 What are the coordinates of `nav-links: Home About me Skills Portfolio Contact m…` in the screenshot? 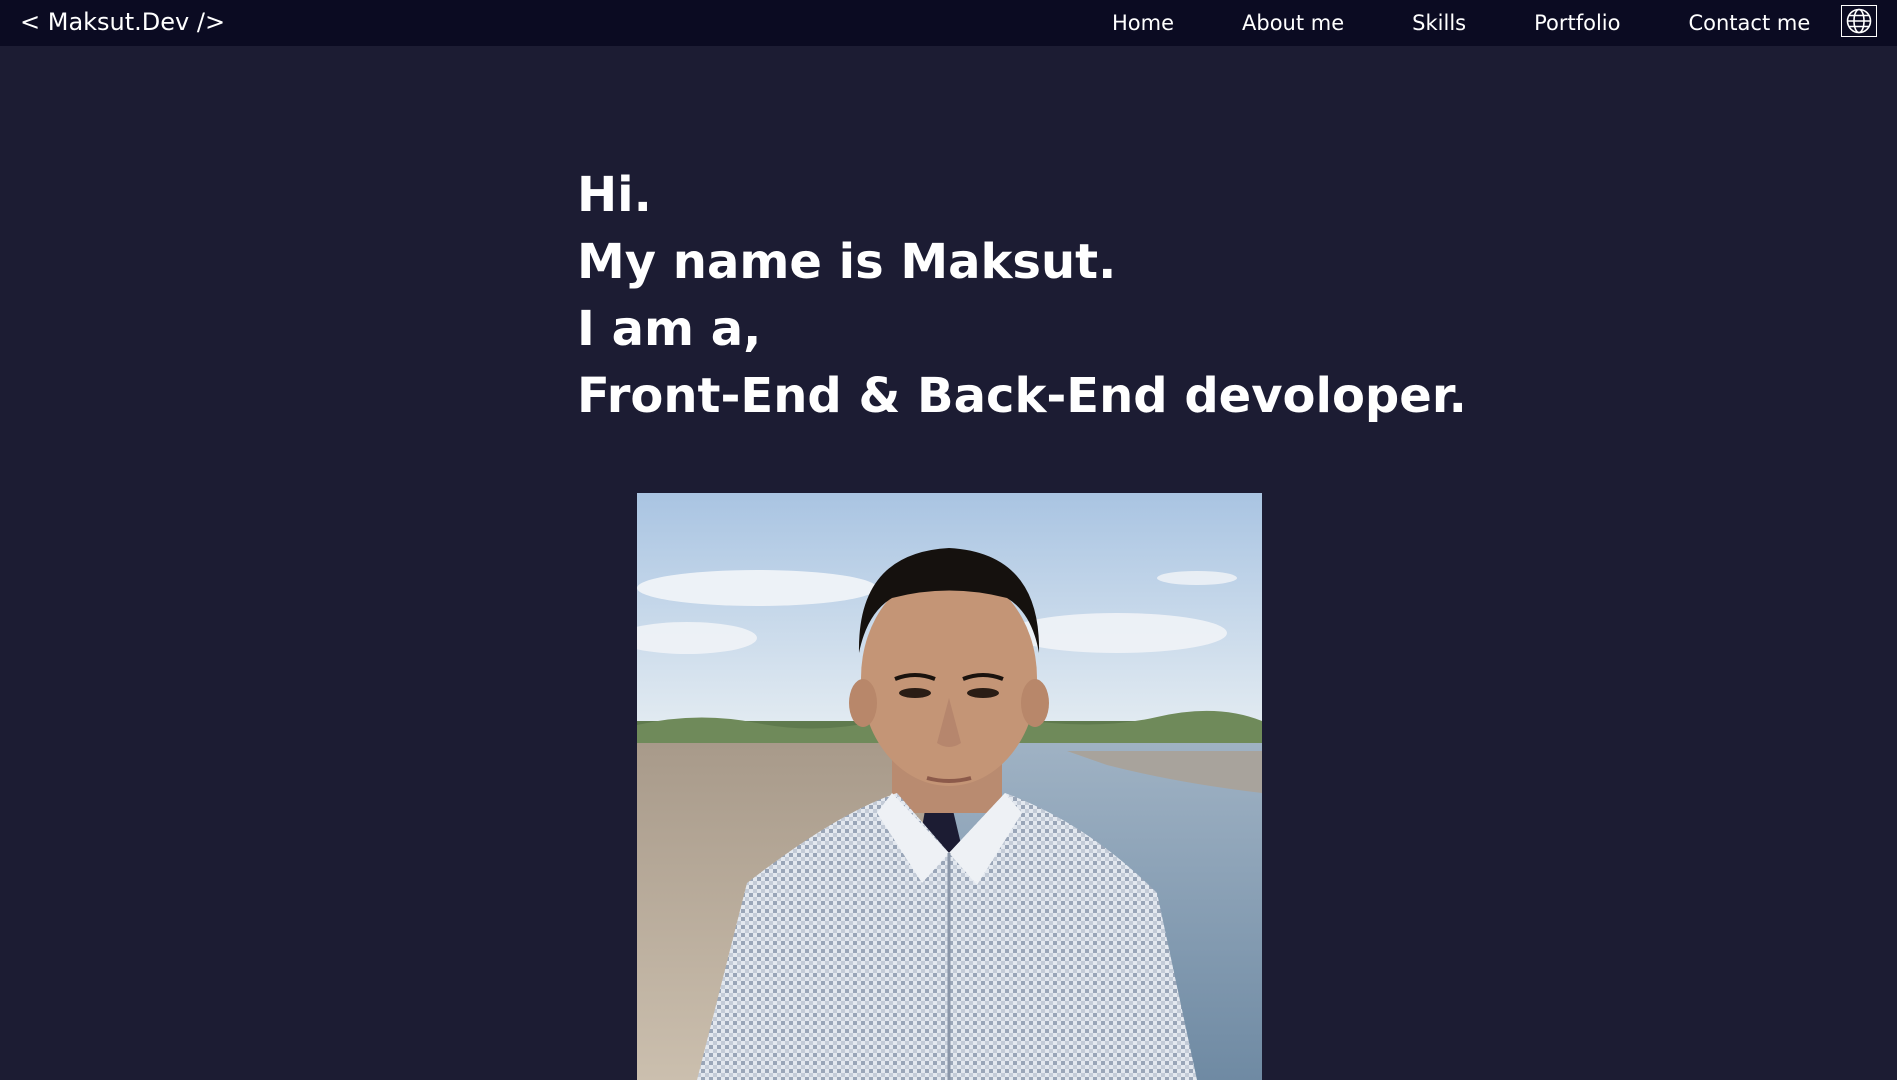 It's located at (1454, 23).